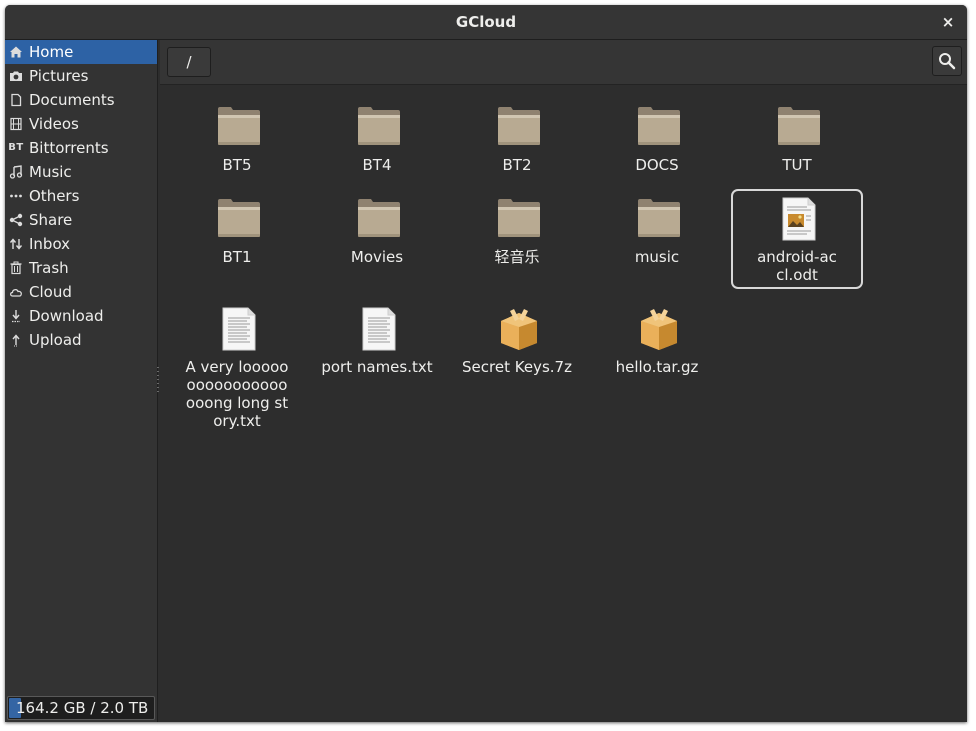 This screenshot has width=976, height=731. What do you see at coordinates (657, 257) in the screenshot?
I see `file-name-label: music` at bounding box center [657, 257].